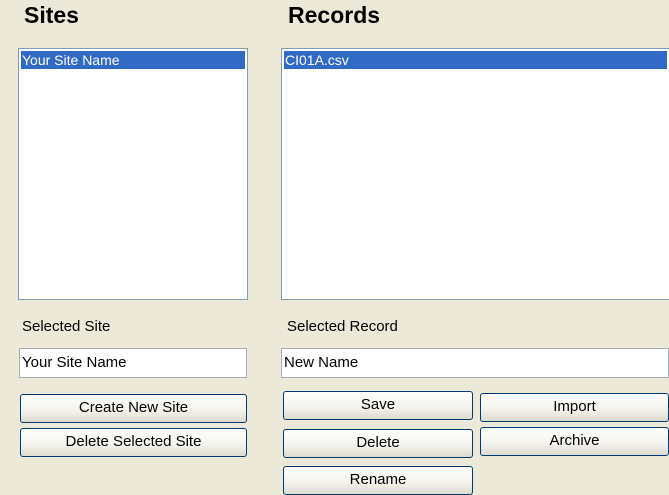 The image size is (669, 495). Describe the element at coordinates (133, 442) in the screenshot. I see `delete-selected-site-button: Delete Selected Site` at that location.